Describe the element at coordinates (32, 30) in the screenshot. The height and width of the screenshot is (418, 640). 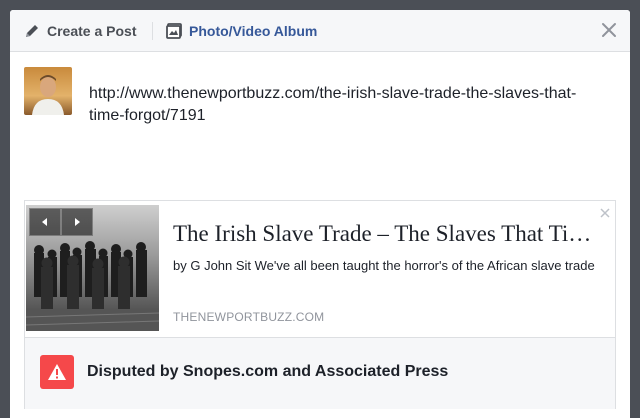
I see `pencil-icon` at that location.